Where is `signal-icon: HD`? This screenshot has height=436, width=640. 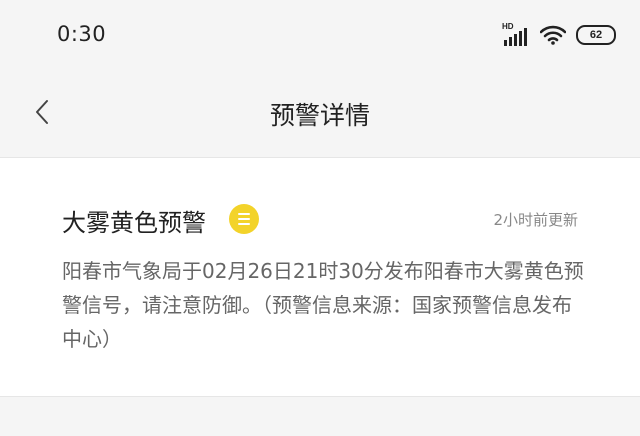
signal-icon: HD is located at coordinates (516, 34).